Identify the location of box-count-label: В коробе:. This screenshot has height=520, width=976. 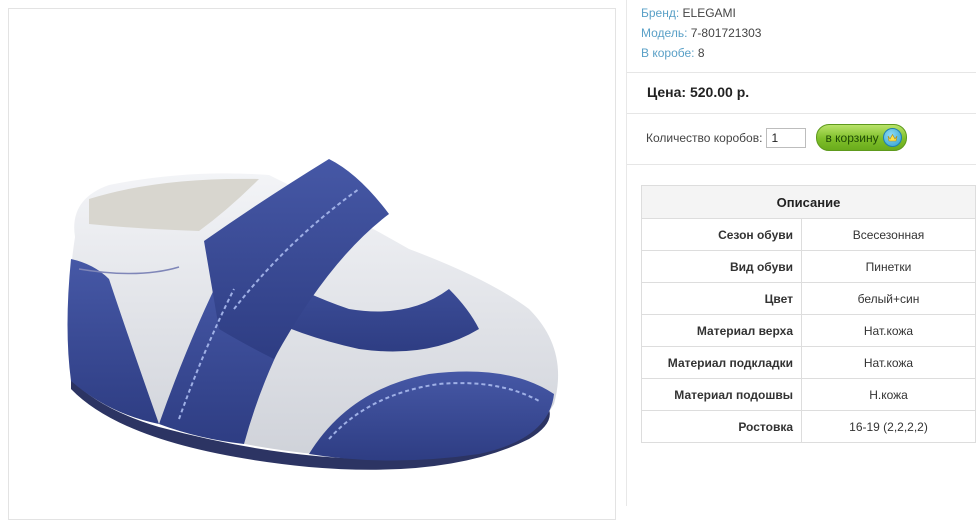
(668, 53).